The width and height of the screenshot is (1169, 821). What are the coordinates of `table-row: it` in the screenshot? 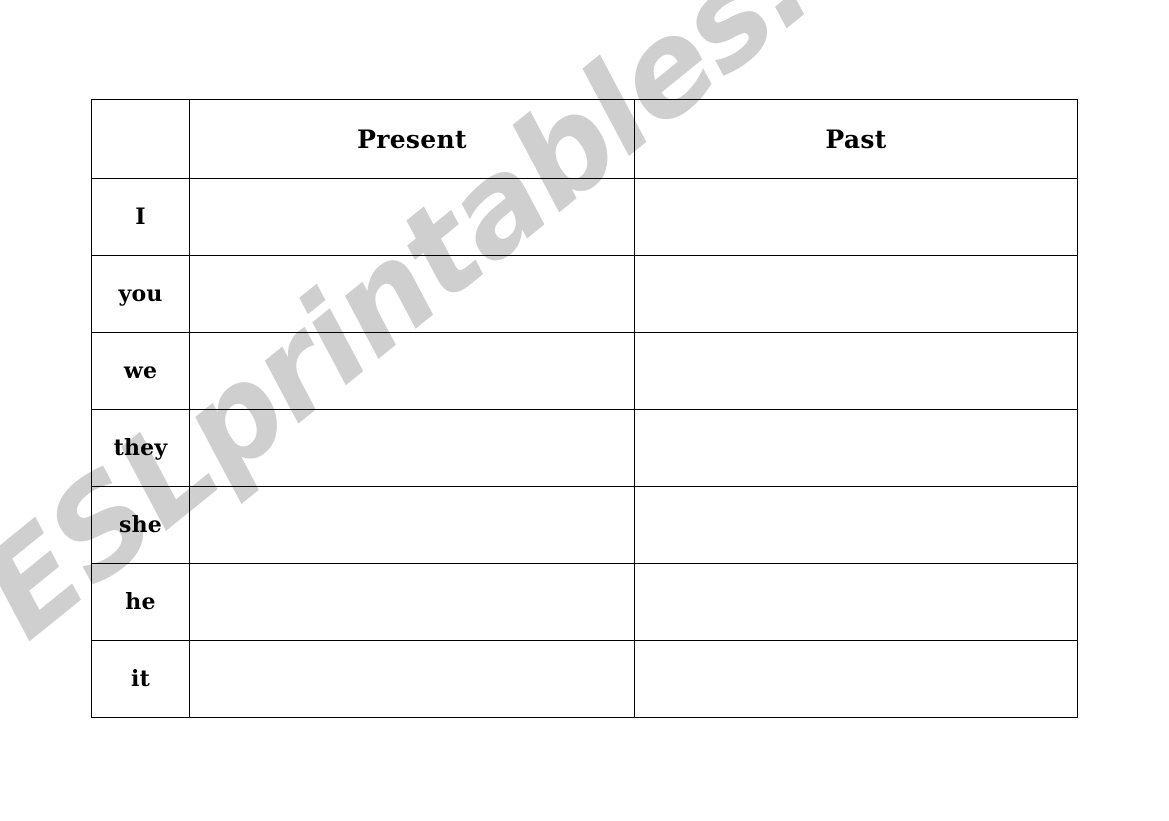 It's located at (584, 679).